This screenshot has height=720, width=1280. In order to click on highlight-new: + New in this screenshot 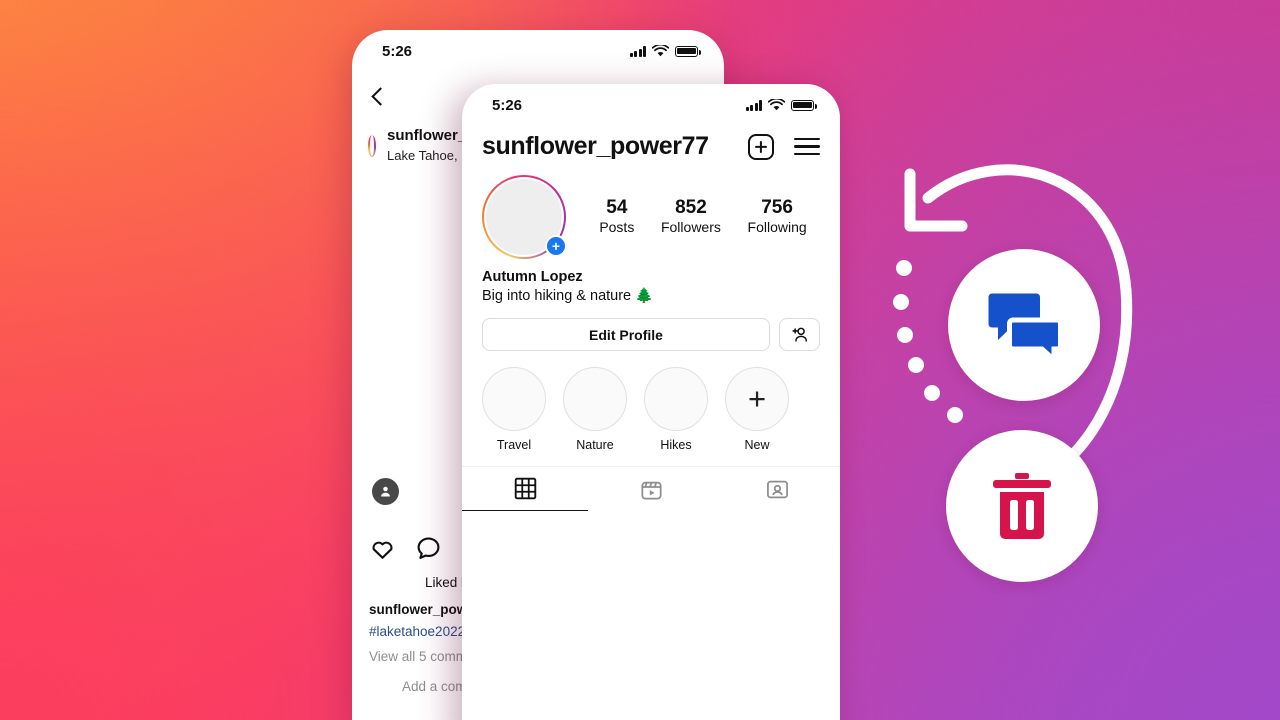, I will do `click(757, 409)`.